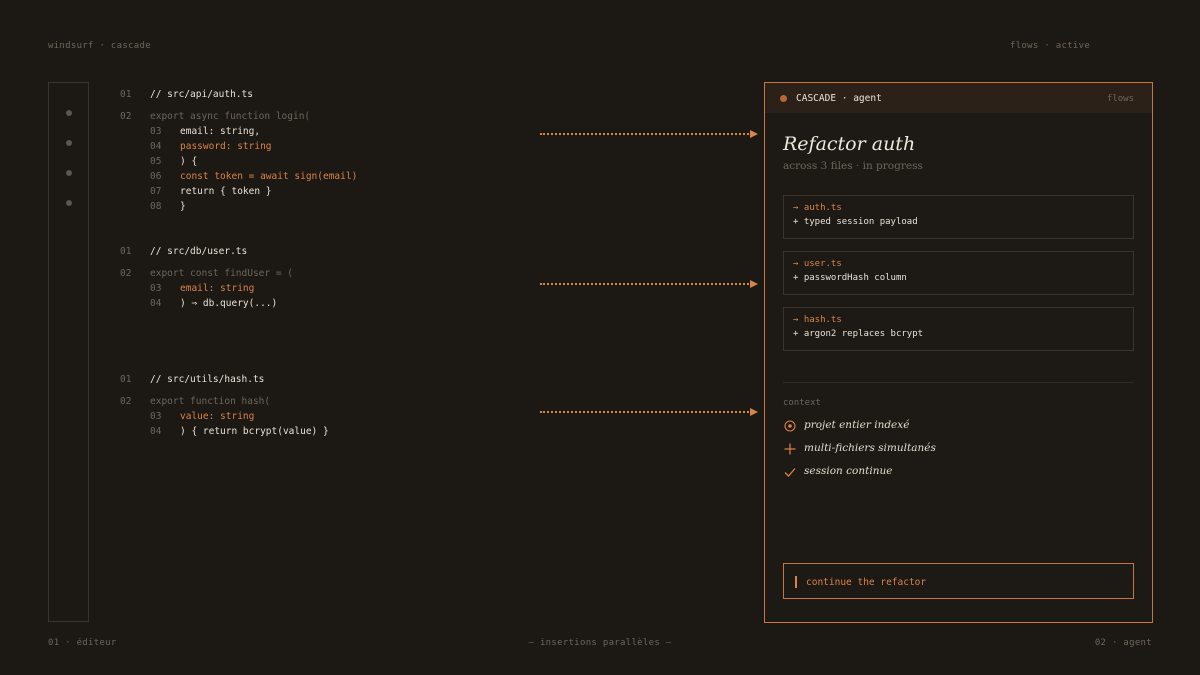 This screenshot has height=675, width=1200. What do you see at coordinates (156, 176) in the screenshot?
I see `line-number: 06` at bounding box center [156, 176].